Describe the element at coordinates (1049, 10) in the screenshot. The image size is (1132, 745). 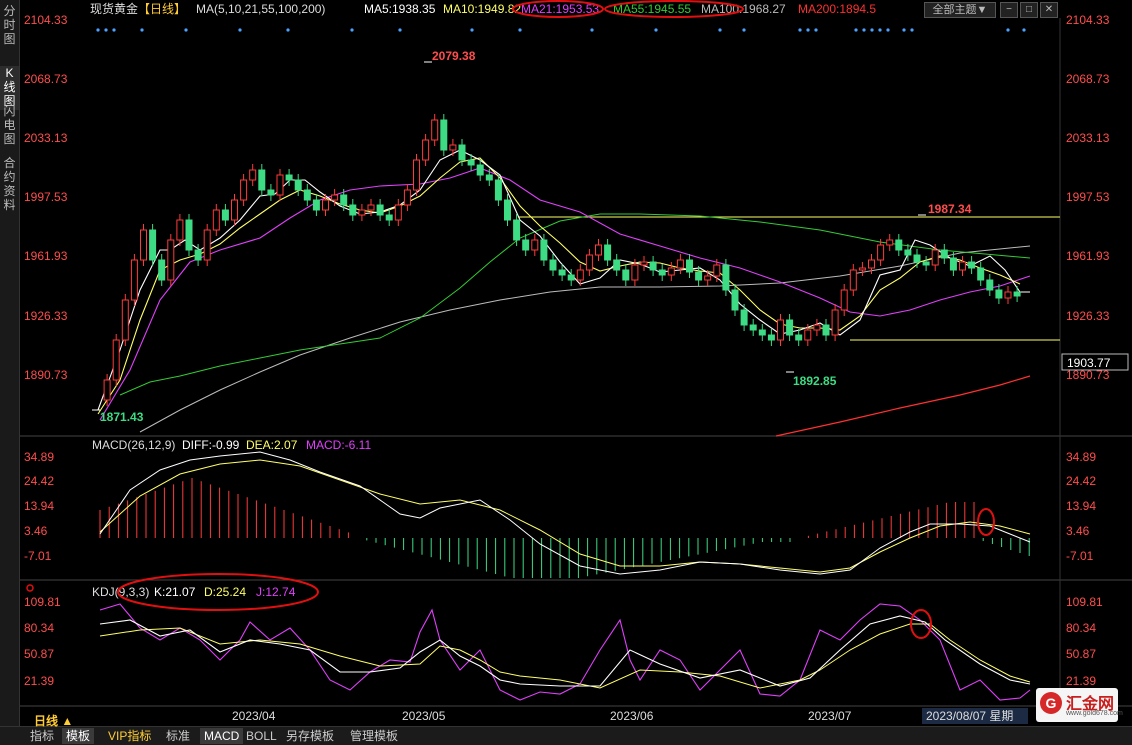
I see `close-icon: ✕` at that location.